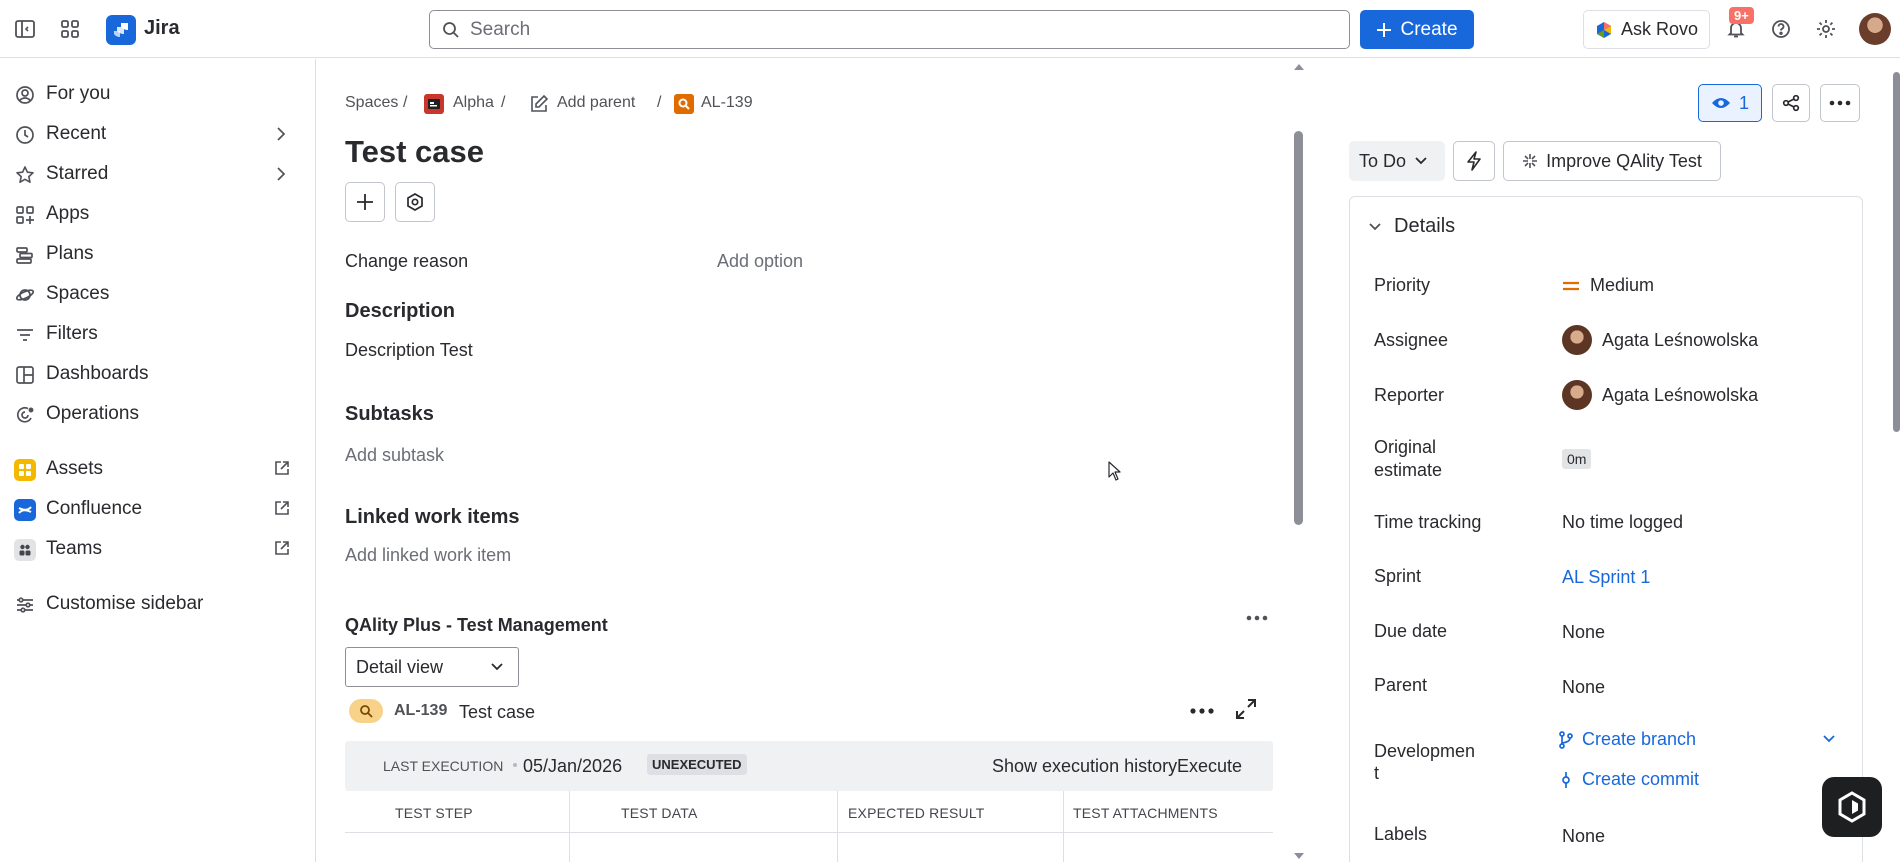 The width and height of the screenshot is (1900, 862). Describe the element at coordinates (1411, 340) in the screenshot. I see `assignee-label: Assignee` at that location.